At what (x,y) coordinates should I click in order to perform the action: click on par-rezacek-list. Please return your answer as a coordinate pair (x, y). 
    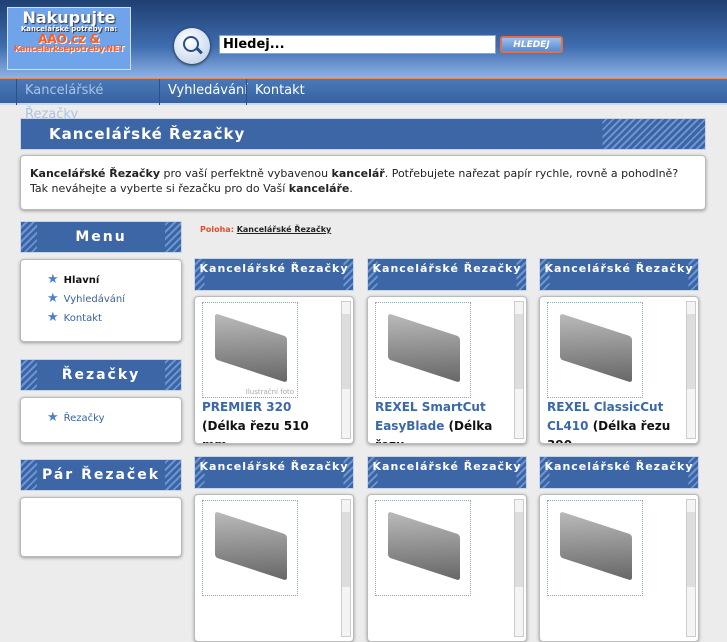
    Looking at the image, I should click on (101, 527).